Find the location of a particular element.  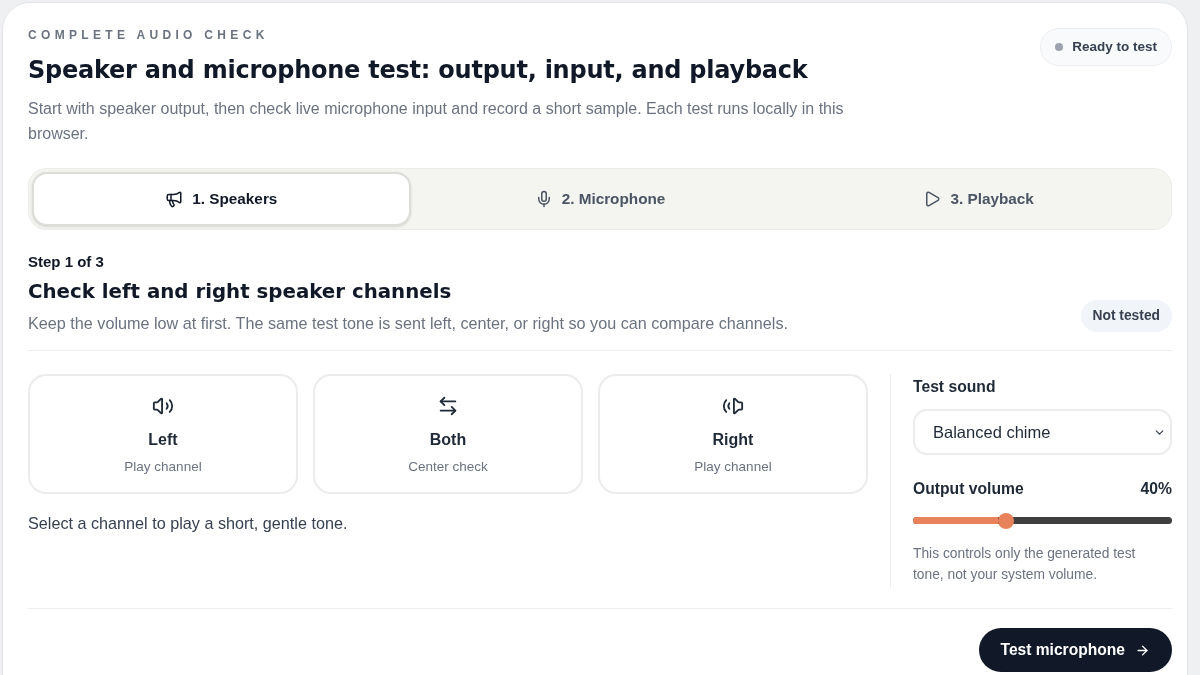

step-tab: 2. Microphone is located at coordinates (600, 199).